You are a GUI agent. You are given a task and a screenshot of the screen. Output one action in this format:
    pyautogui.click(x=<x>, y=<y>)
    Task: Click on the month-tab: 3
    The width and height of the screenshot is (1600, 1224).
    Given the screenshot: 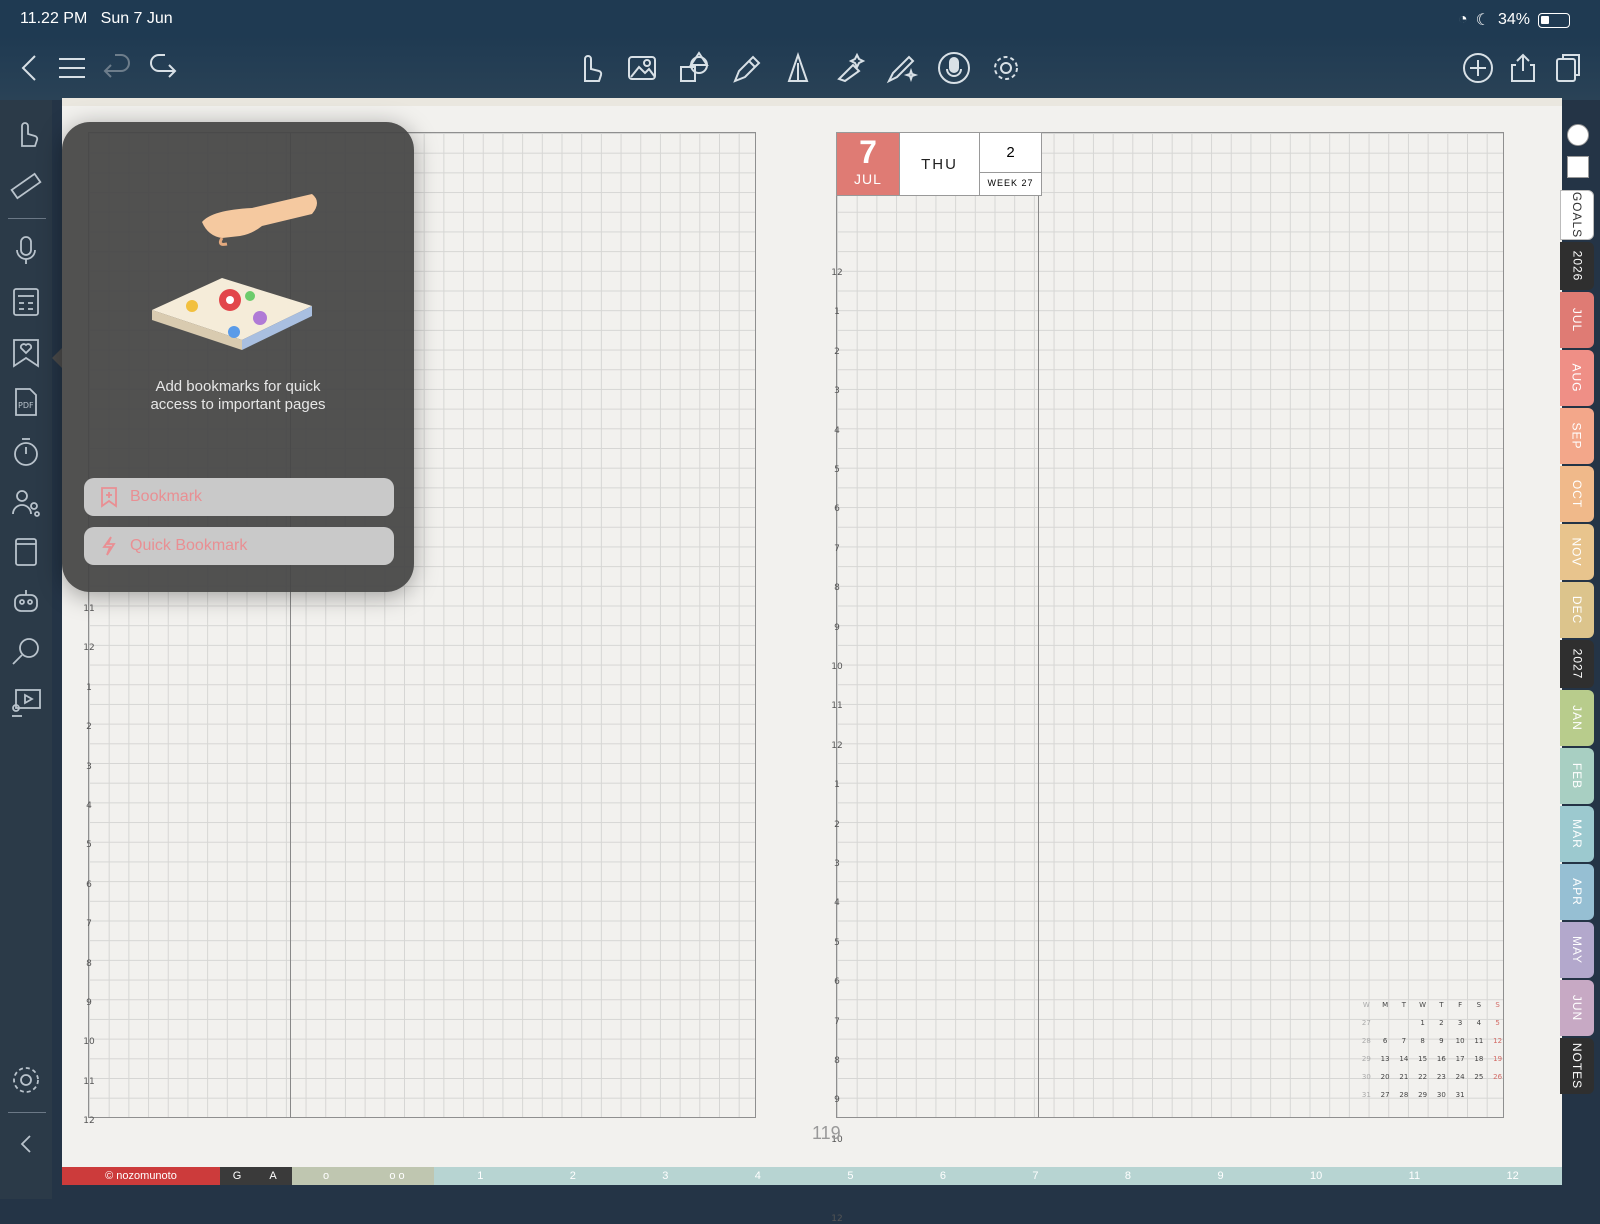 What is the action you would take?
    pyautogui.click(x=665, y=1176)
    